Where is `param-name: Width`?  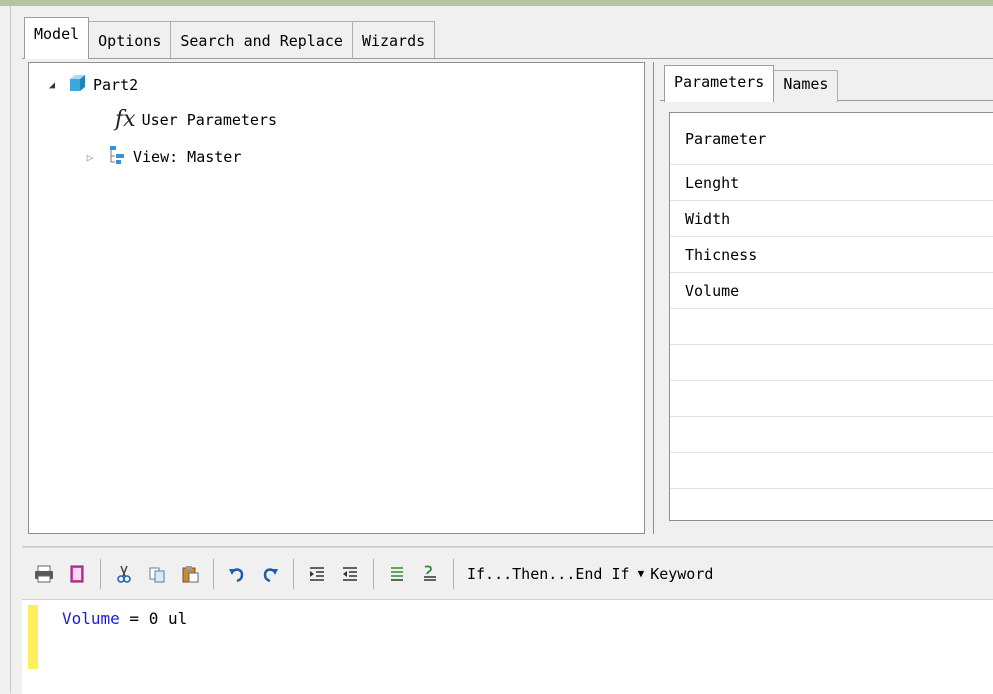 param-name: Width is located at coordinates (708, 218).